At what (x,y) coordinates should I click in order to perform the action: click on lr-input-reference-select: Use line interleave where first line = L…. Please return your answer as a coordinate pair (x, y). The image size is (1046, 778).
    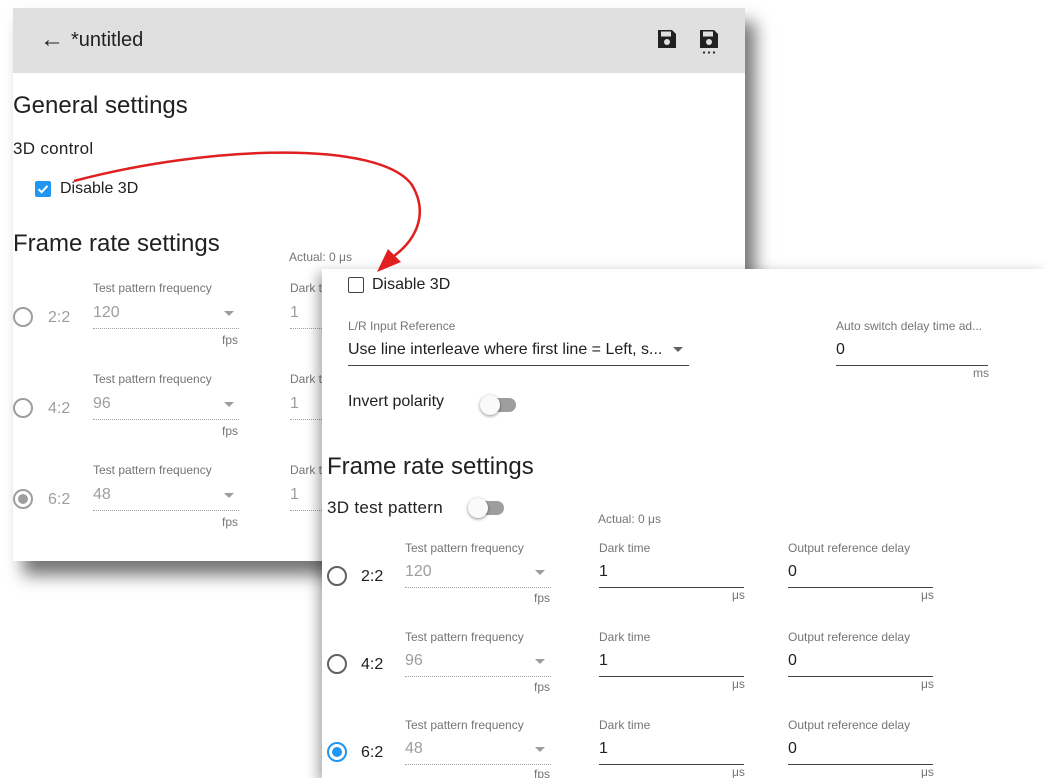
    Looking at the image, I should click on (505, 350).